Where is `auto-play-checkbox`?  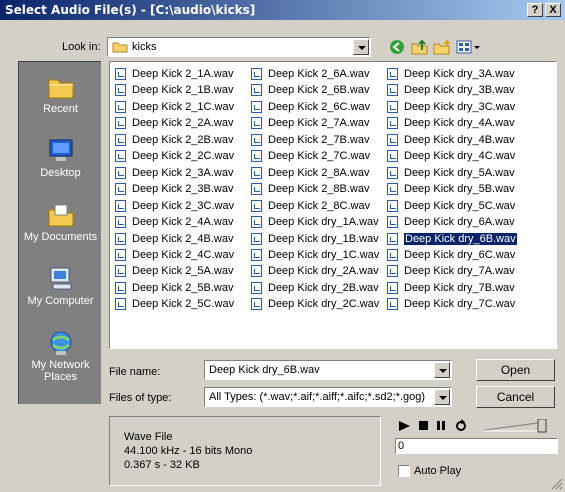
auto-play-checkbox is located at coordinates (404, 471).